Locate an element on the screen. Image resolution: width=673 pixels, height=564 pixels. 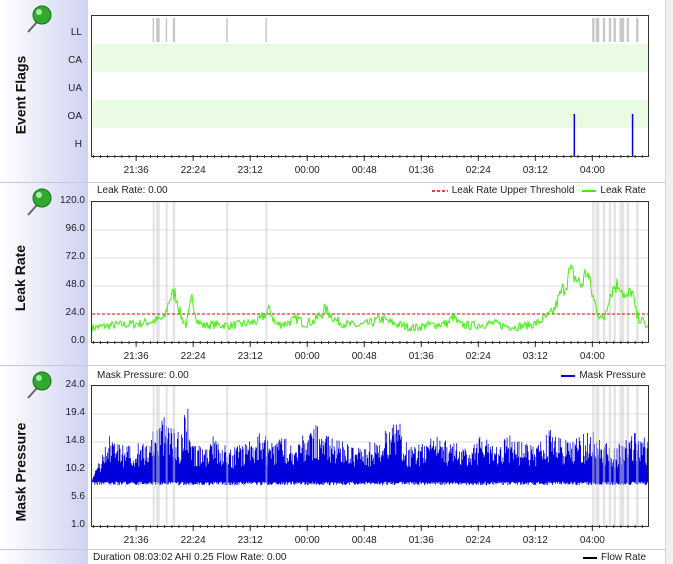
flow-rate-legend: Flow Rate is located at coordinates (614, 557).